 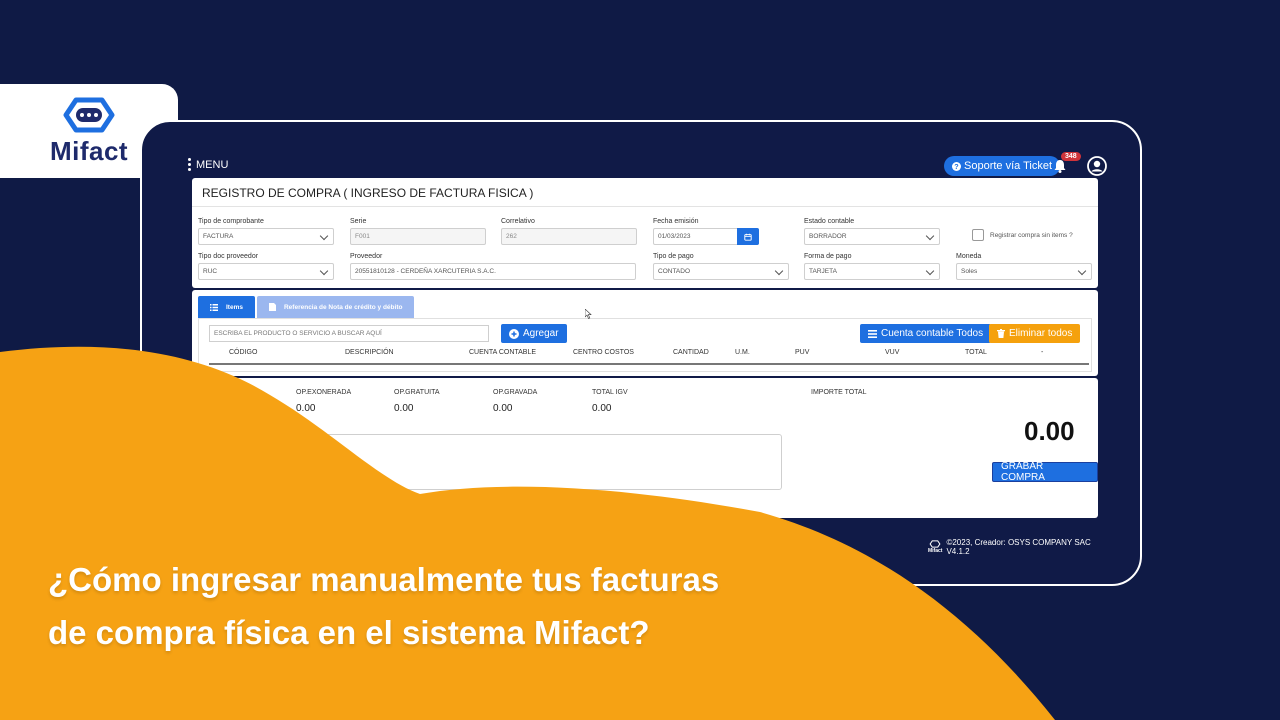 I want to click on headline-line-2: de compra física en el sistema Mifact?, so click(x=349, y=632).